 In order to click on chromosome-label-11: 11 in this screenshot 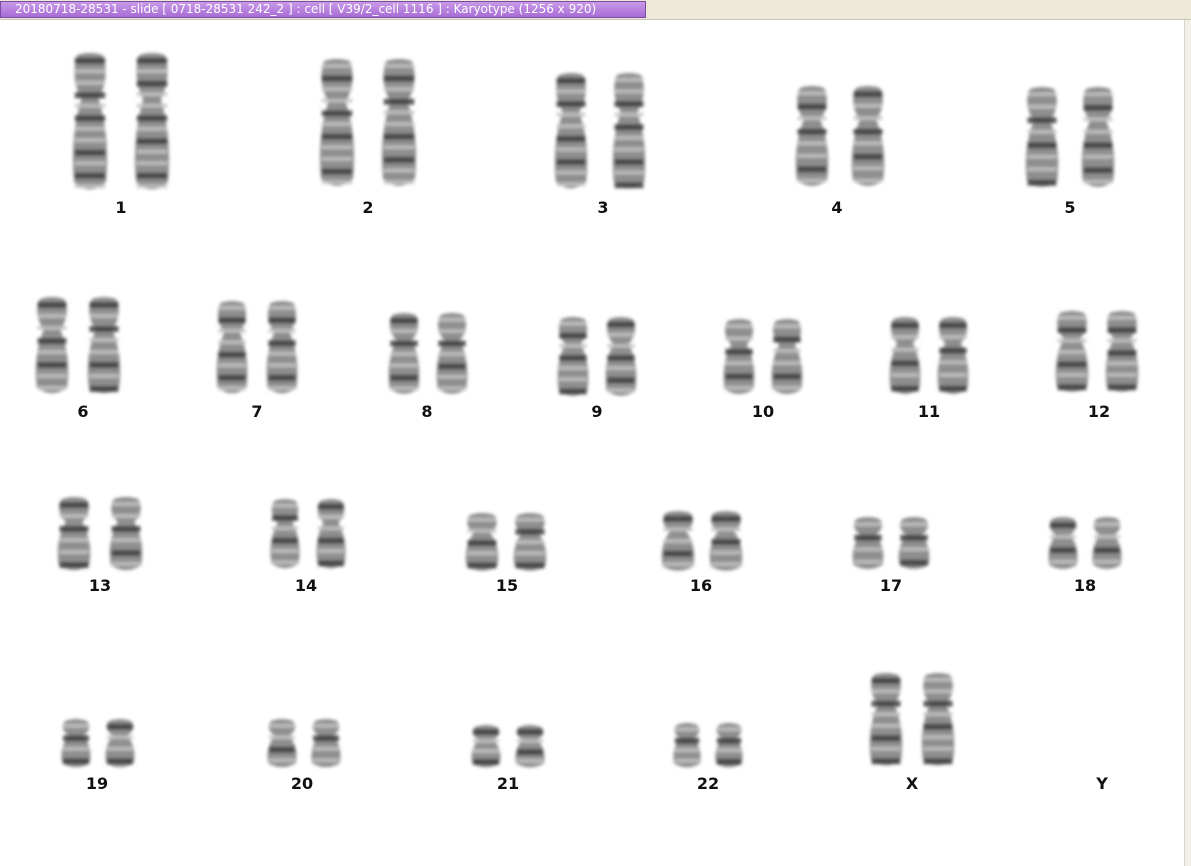, I will do `click(929, 411)`.